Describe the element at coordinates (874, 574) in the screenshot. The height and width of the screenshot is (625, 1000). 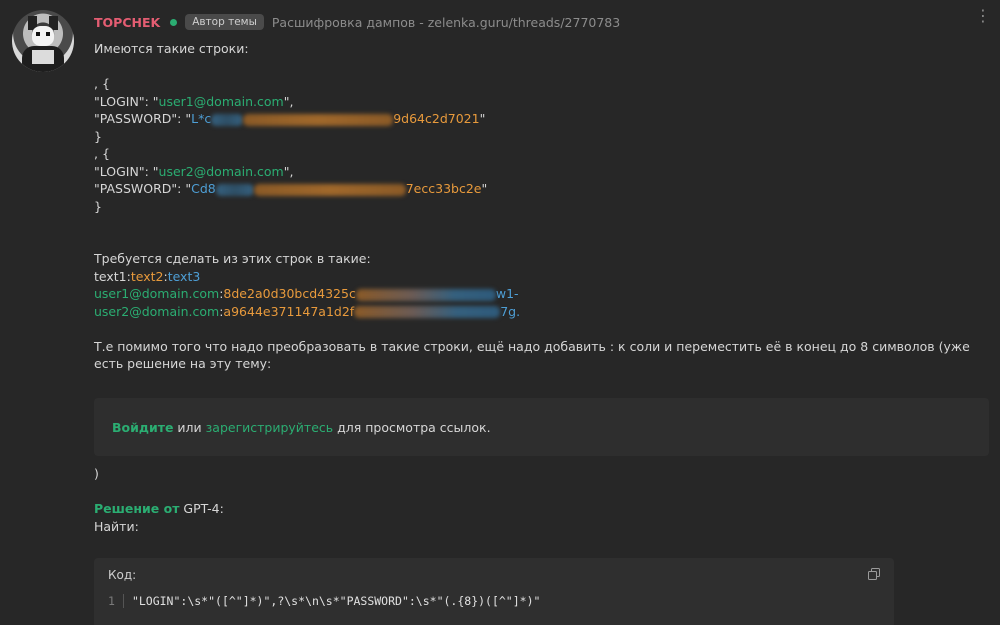
I see `copy-icon` at that location.